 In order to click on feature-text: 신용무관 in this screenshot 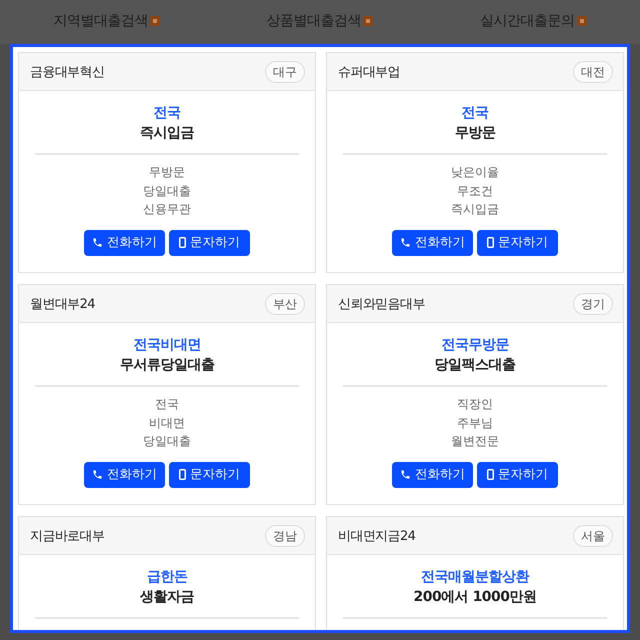, I will do `click(167, 209)`.